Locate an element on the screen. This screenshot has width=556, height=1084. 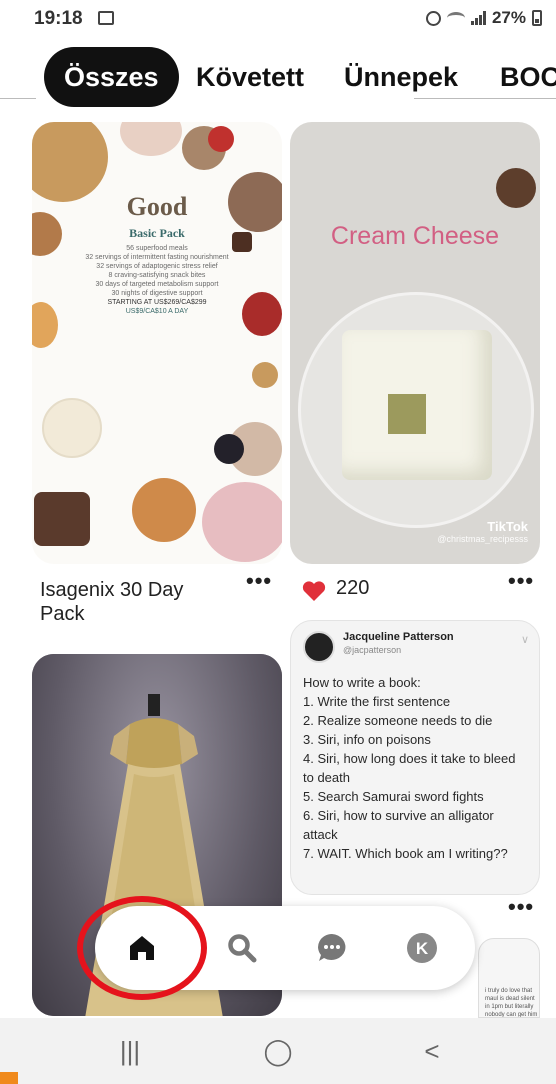
pin-caption: Isagenix 30 Day Pack is located at coordinates (130, 602).